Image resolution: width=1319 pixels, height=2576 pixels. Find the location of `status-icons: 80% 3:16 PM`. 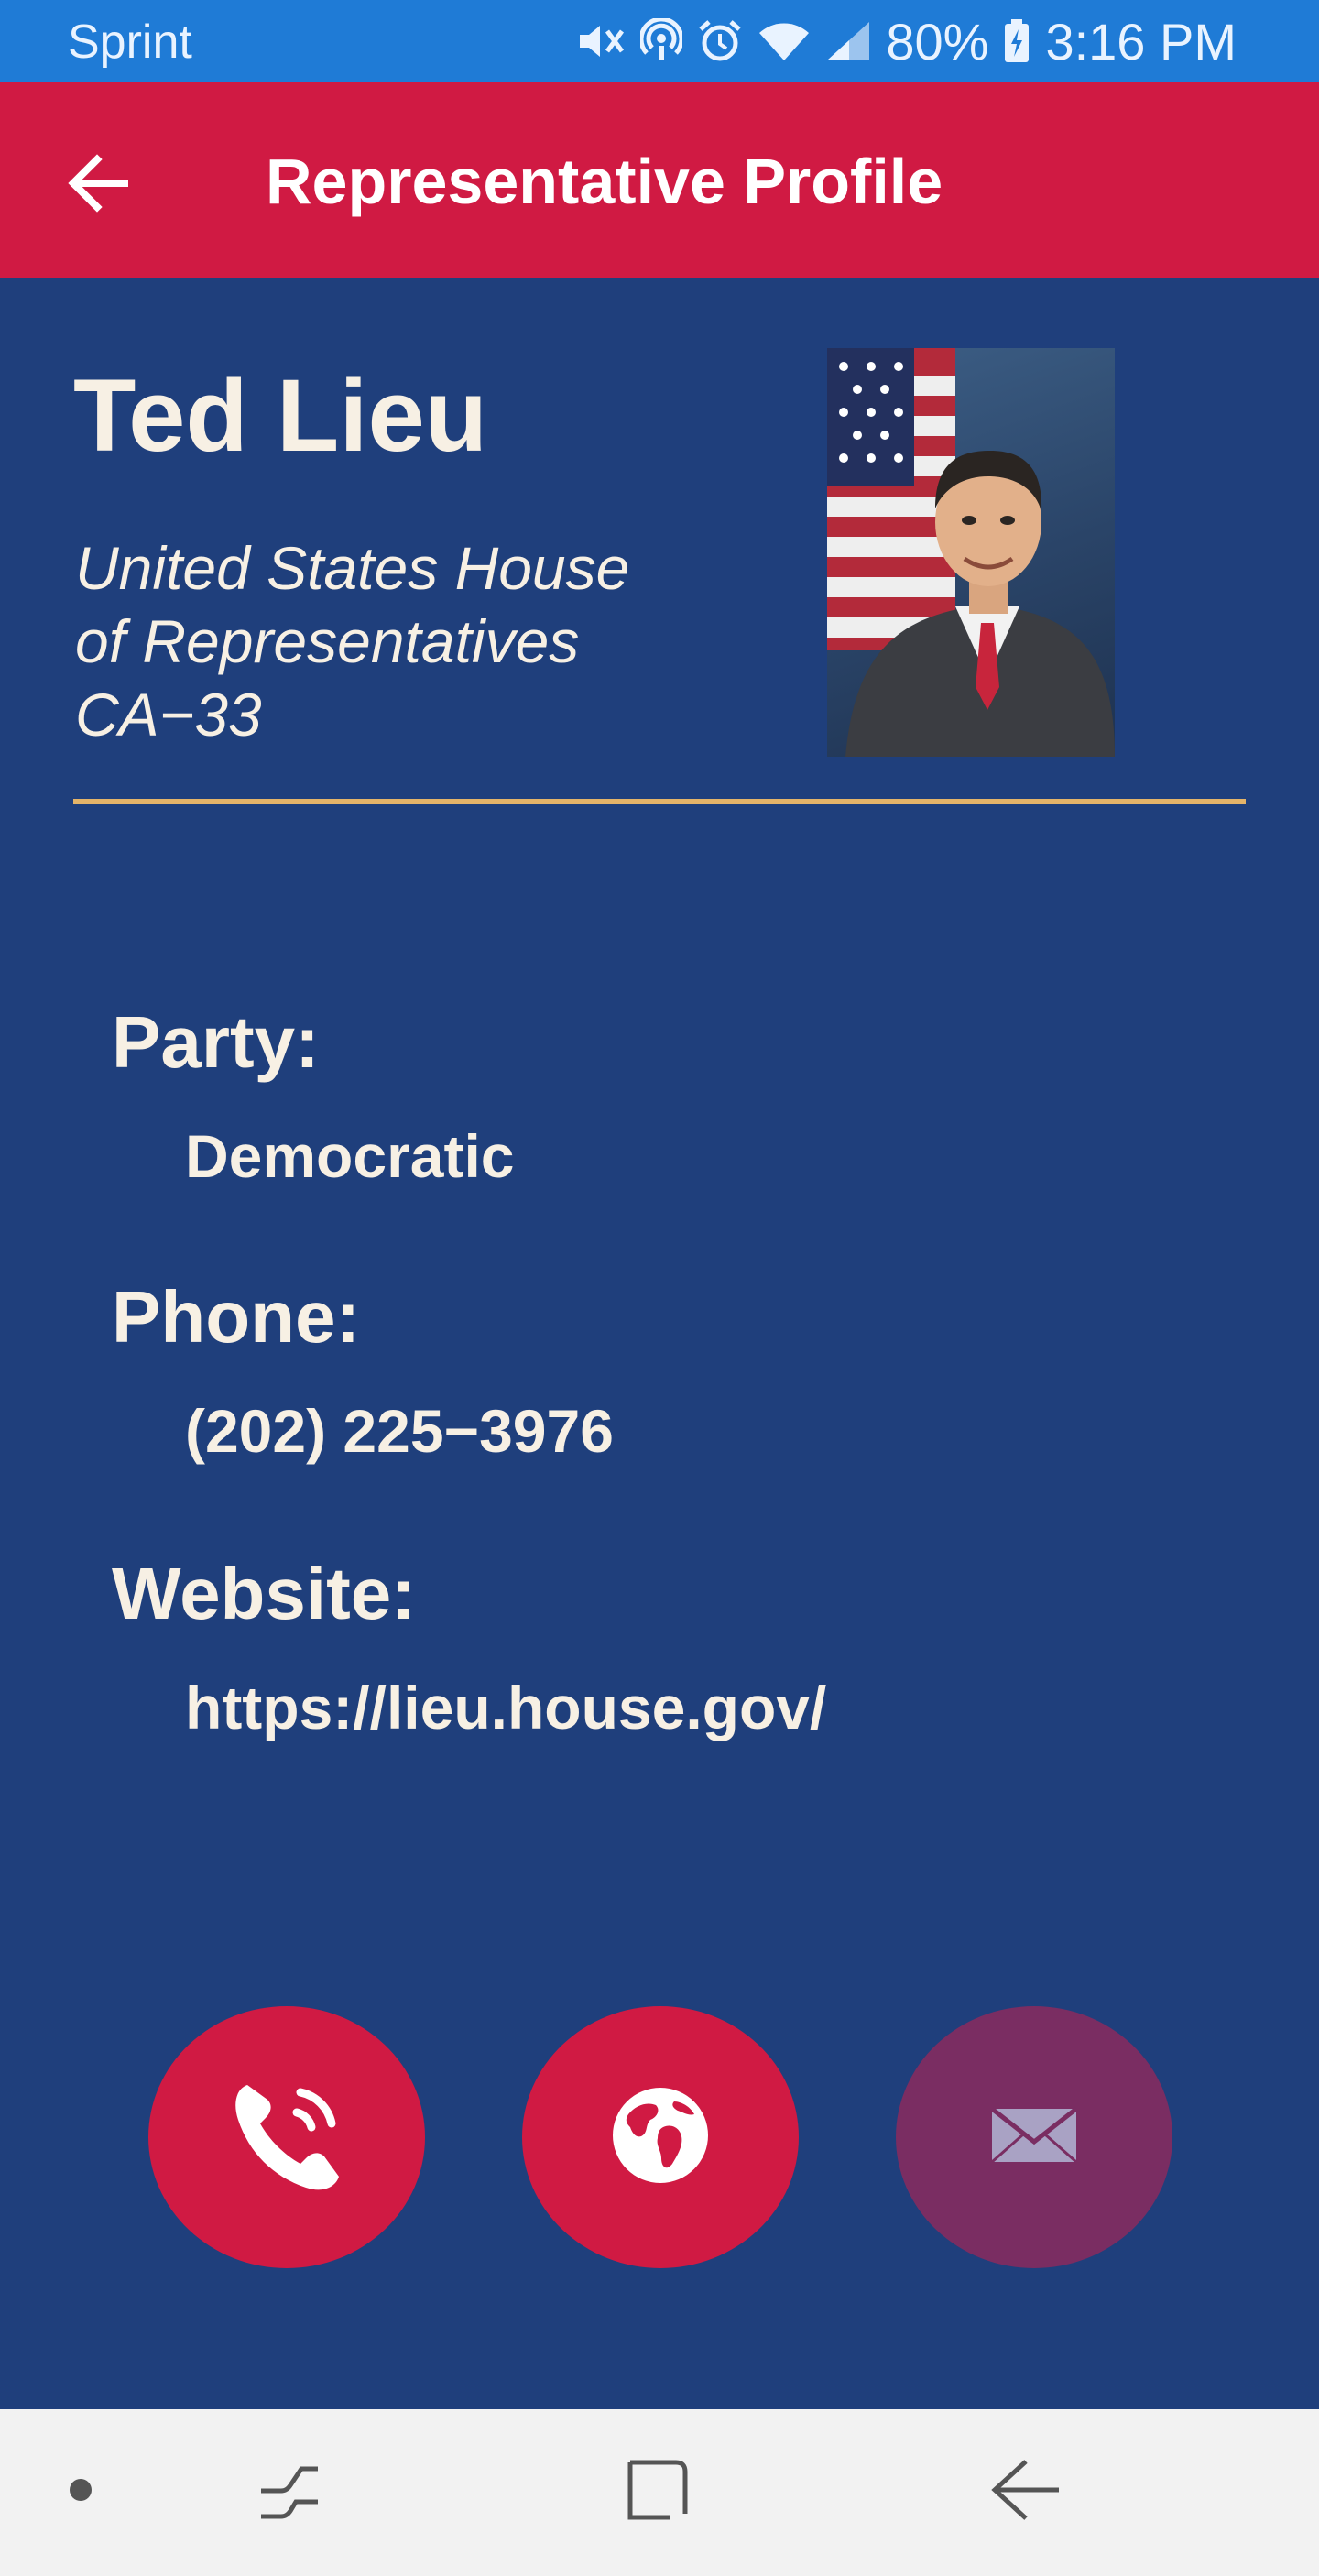

status-icons: 80% 3:16 PM is located at coordinates (906, 41).